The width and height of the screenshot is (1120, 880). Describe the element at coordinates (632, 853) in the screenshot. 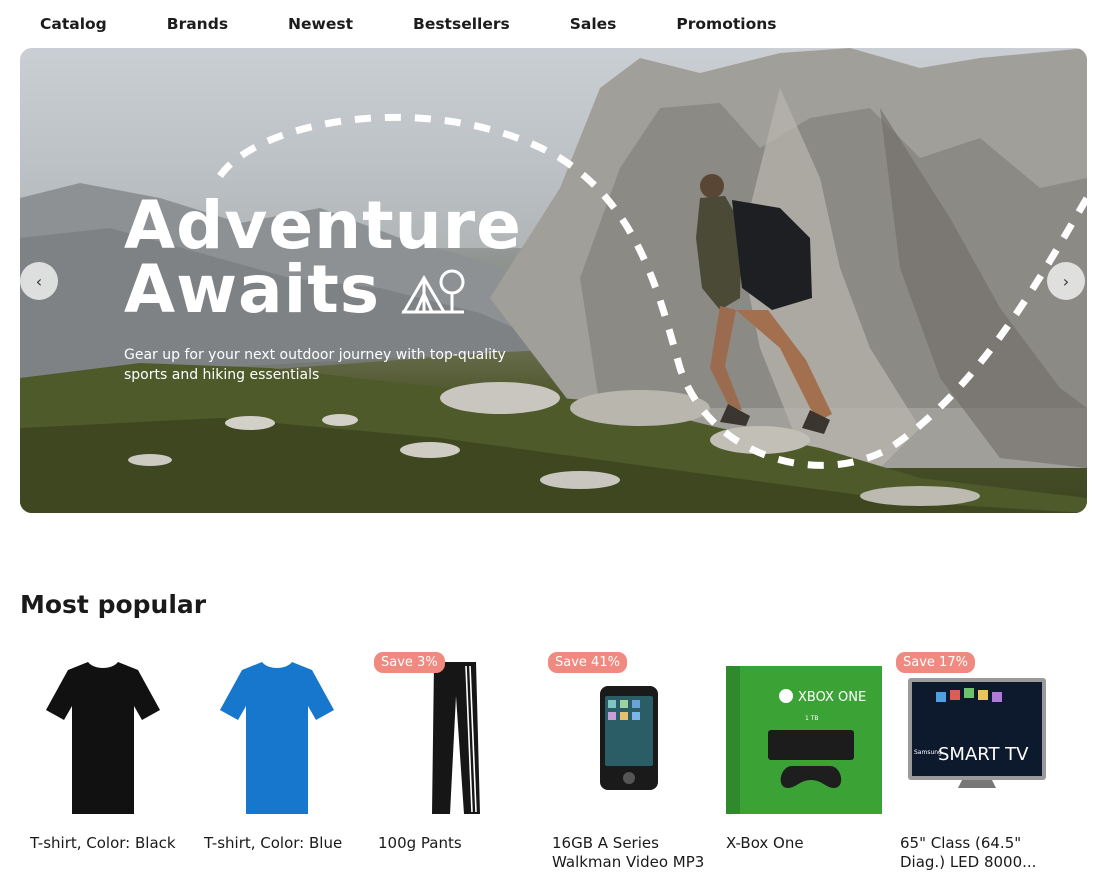

I see `product-name: 16GB A Series Walkman Video MP3` at that location.